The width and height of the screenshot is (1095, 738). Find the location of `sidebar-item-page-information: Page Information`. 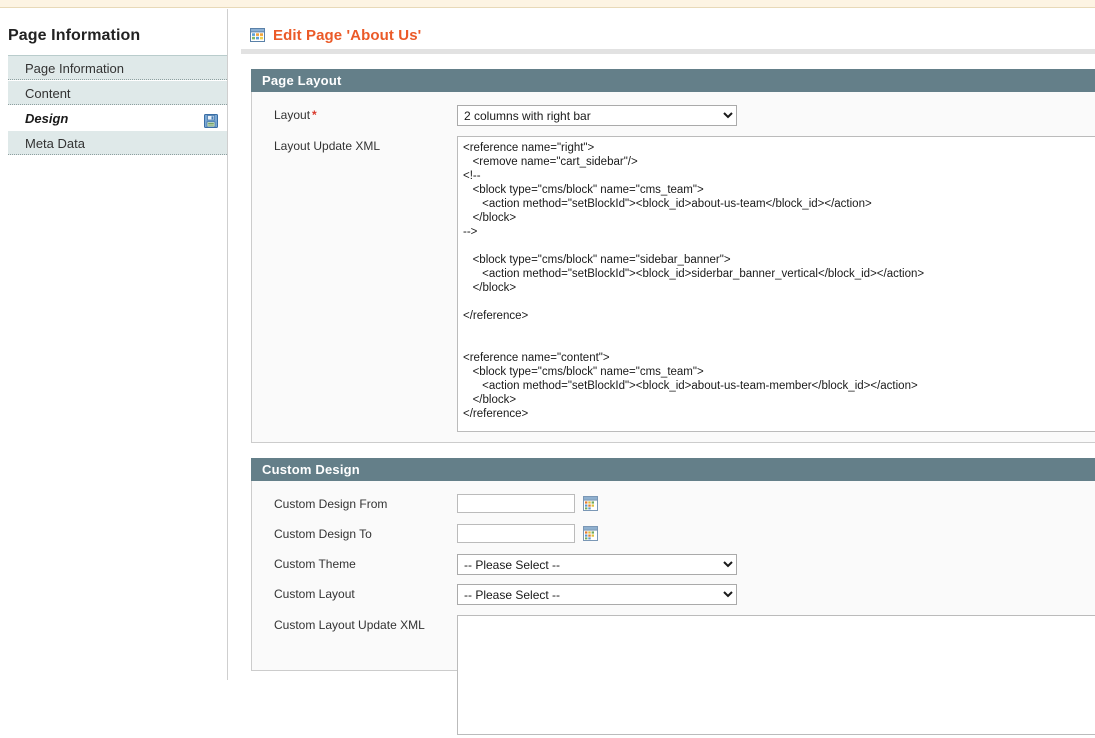

sidebar-item-page-information: Page Information is located at coordinates (117, 67).